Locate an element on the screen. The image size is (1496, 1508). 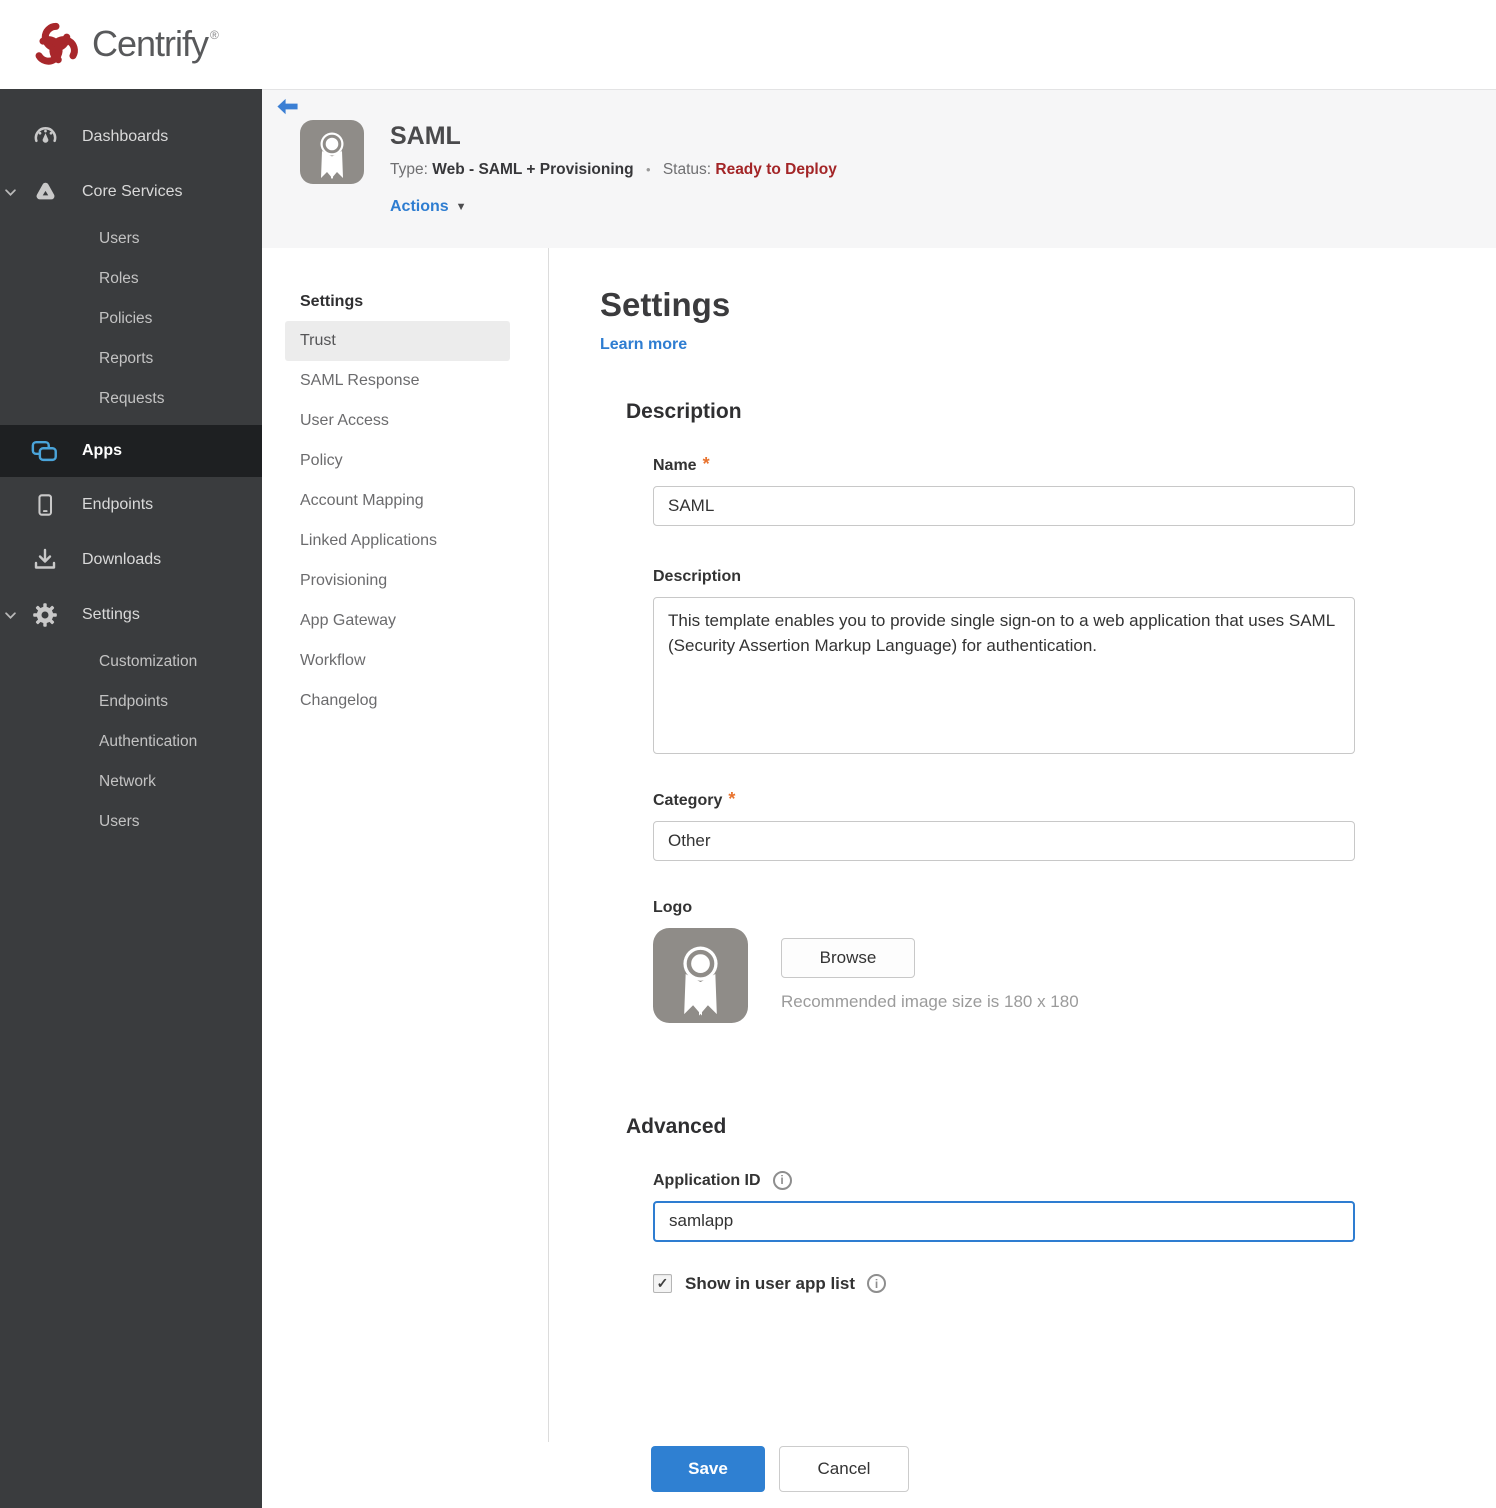
download-icon is located at coordinates (45, 560).